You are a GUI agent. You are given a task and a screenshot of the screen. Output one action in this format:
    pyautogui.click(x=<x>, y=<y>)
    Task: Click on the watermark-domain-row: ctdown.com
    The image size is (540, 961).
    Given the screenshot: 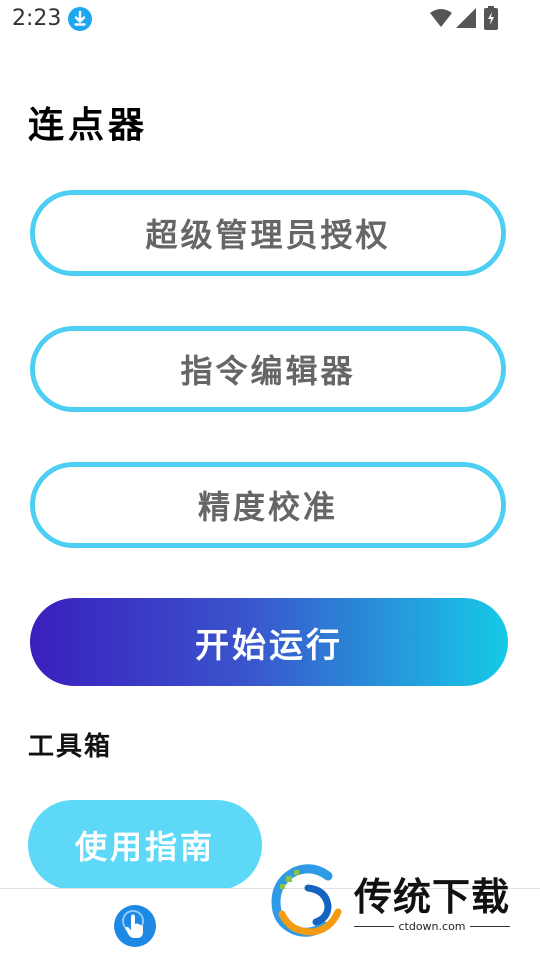 What is the action you would take?
    pyautogui.click(x=432, y=926)
    